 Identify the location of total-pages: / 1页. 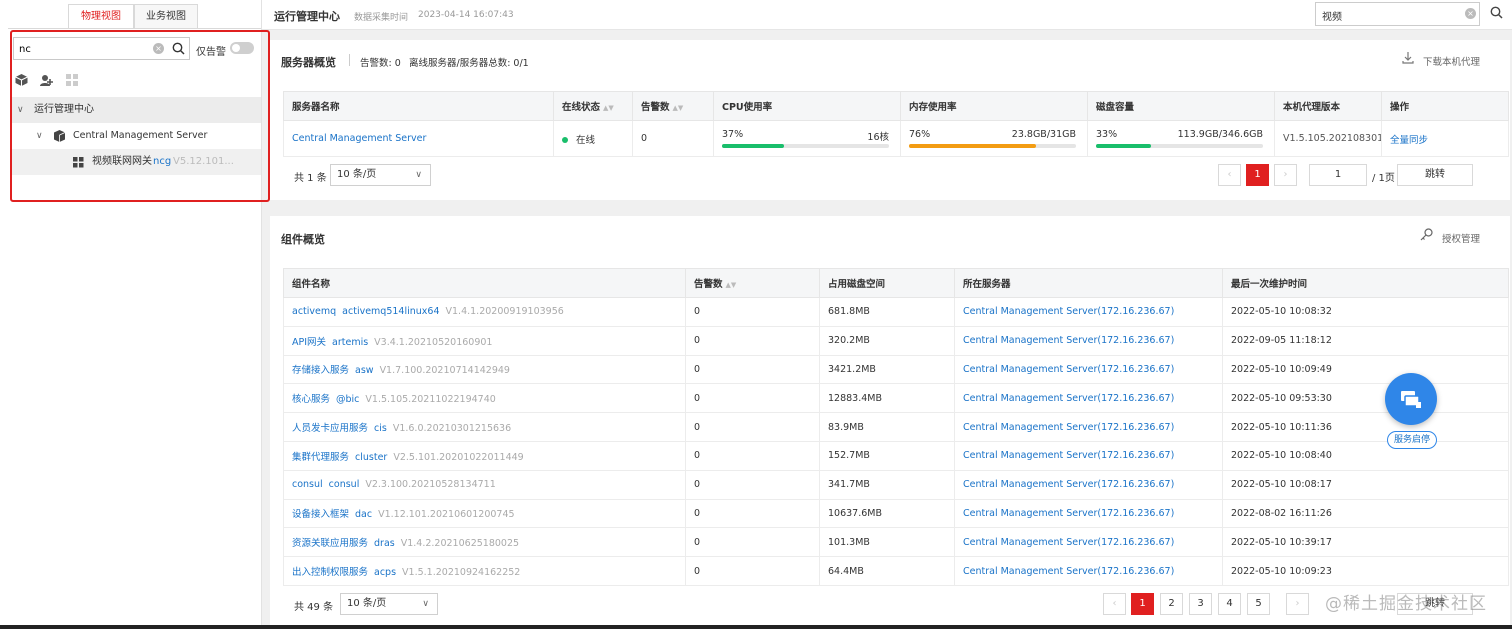
(1383, 178).